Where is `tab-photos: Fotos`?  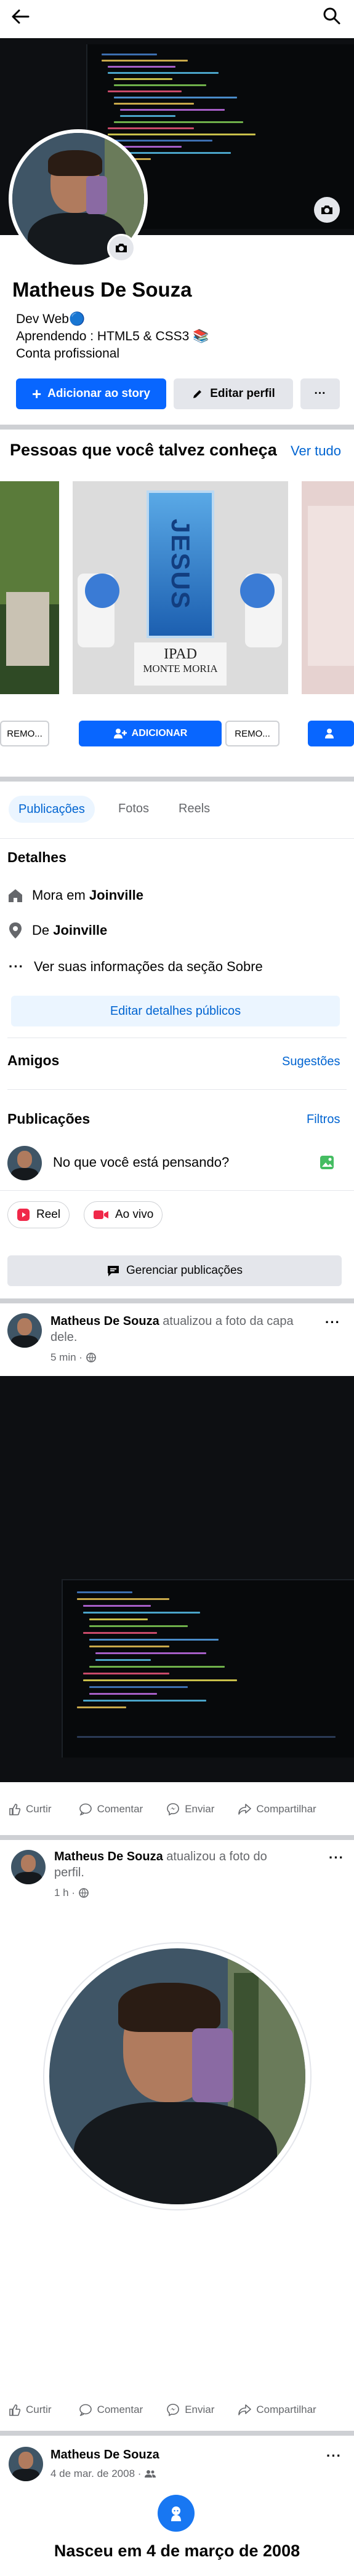 tab-photos: Fotos is located at coordinates (133, 809).